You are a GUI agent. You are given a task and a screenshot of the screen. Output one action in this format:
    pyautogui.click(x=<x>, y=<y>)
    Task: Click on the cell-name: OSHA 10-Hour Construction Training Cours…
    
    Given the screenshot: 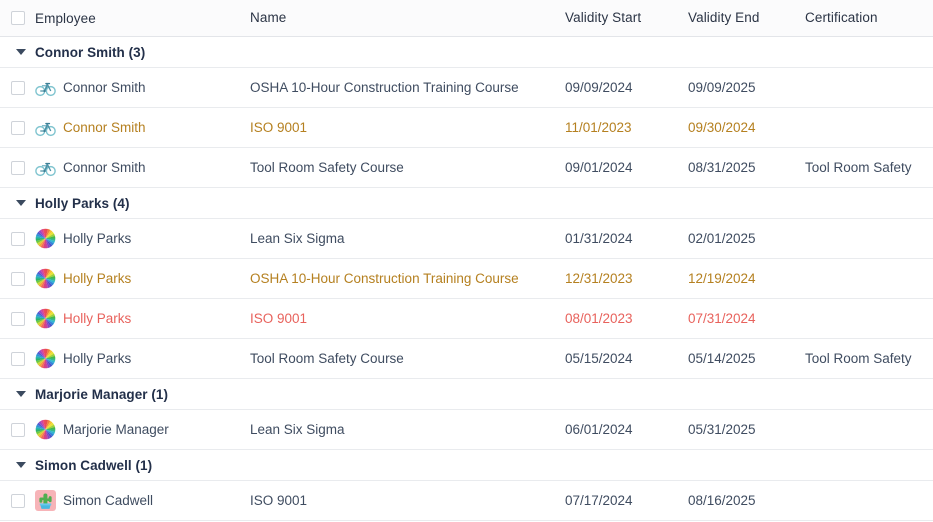 What is the action you would take?
    pyautogui.click(x=407, y=279)
    